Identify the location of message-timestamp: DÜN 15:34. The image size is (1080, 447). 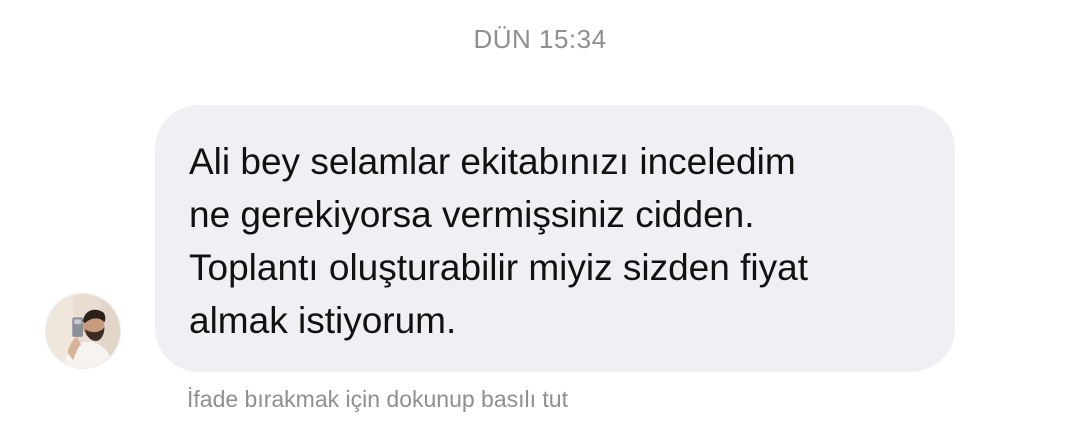
(540, 39).